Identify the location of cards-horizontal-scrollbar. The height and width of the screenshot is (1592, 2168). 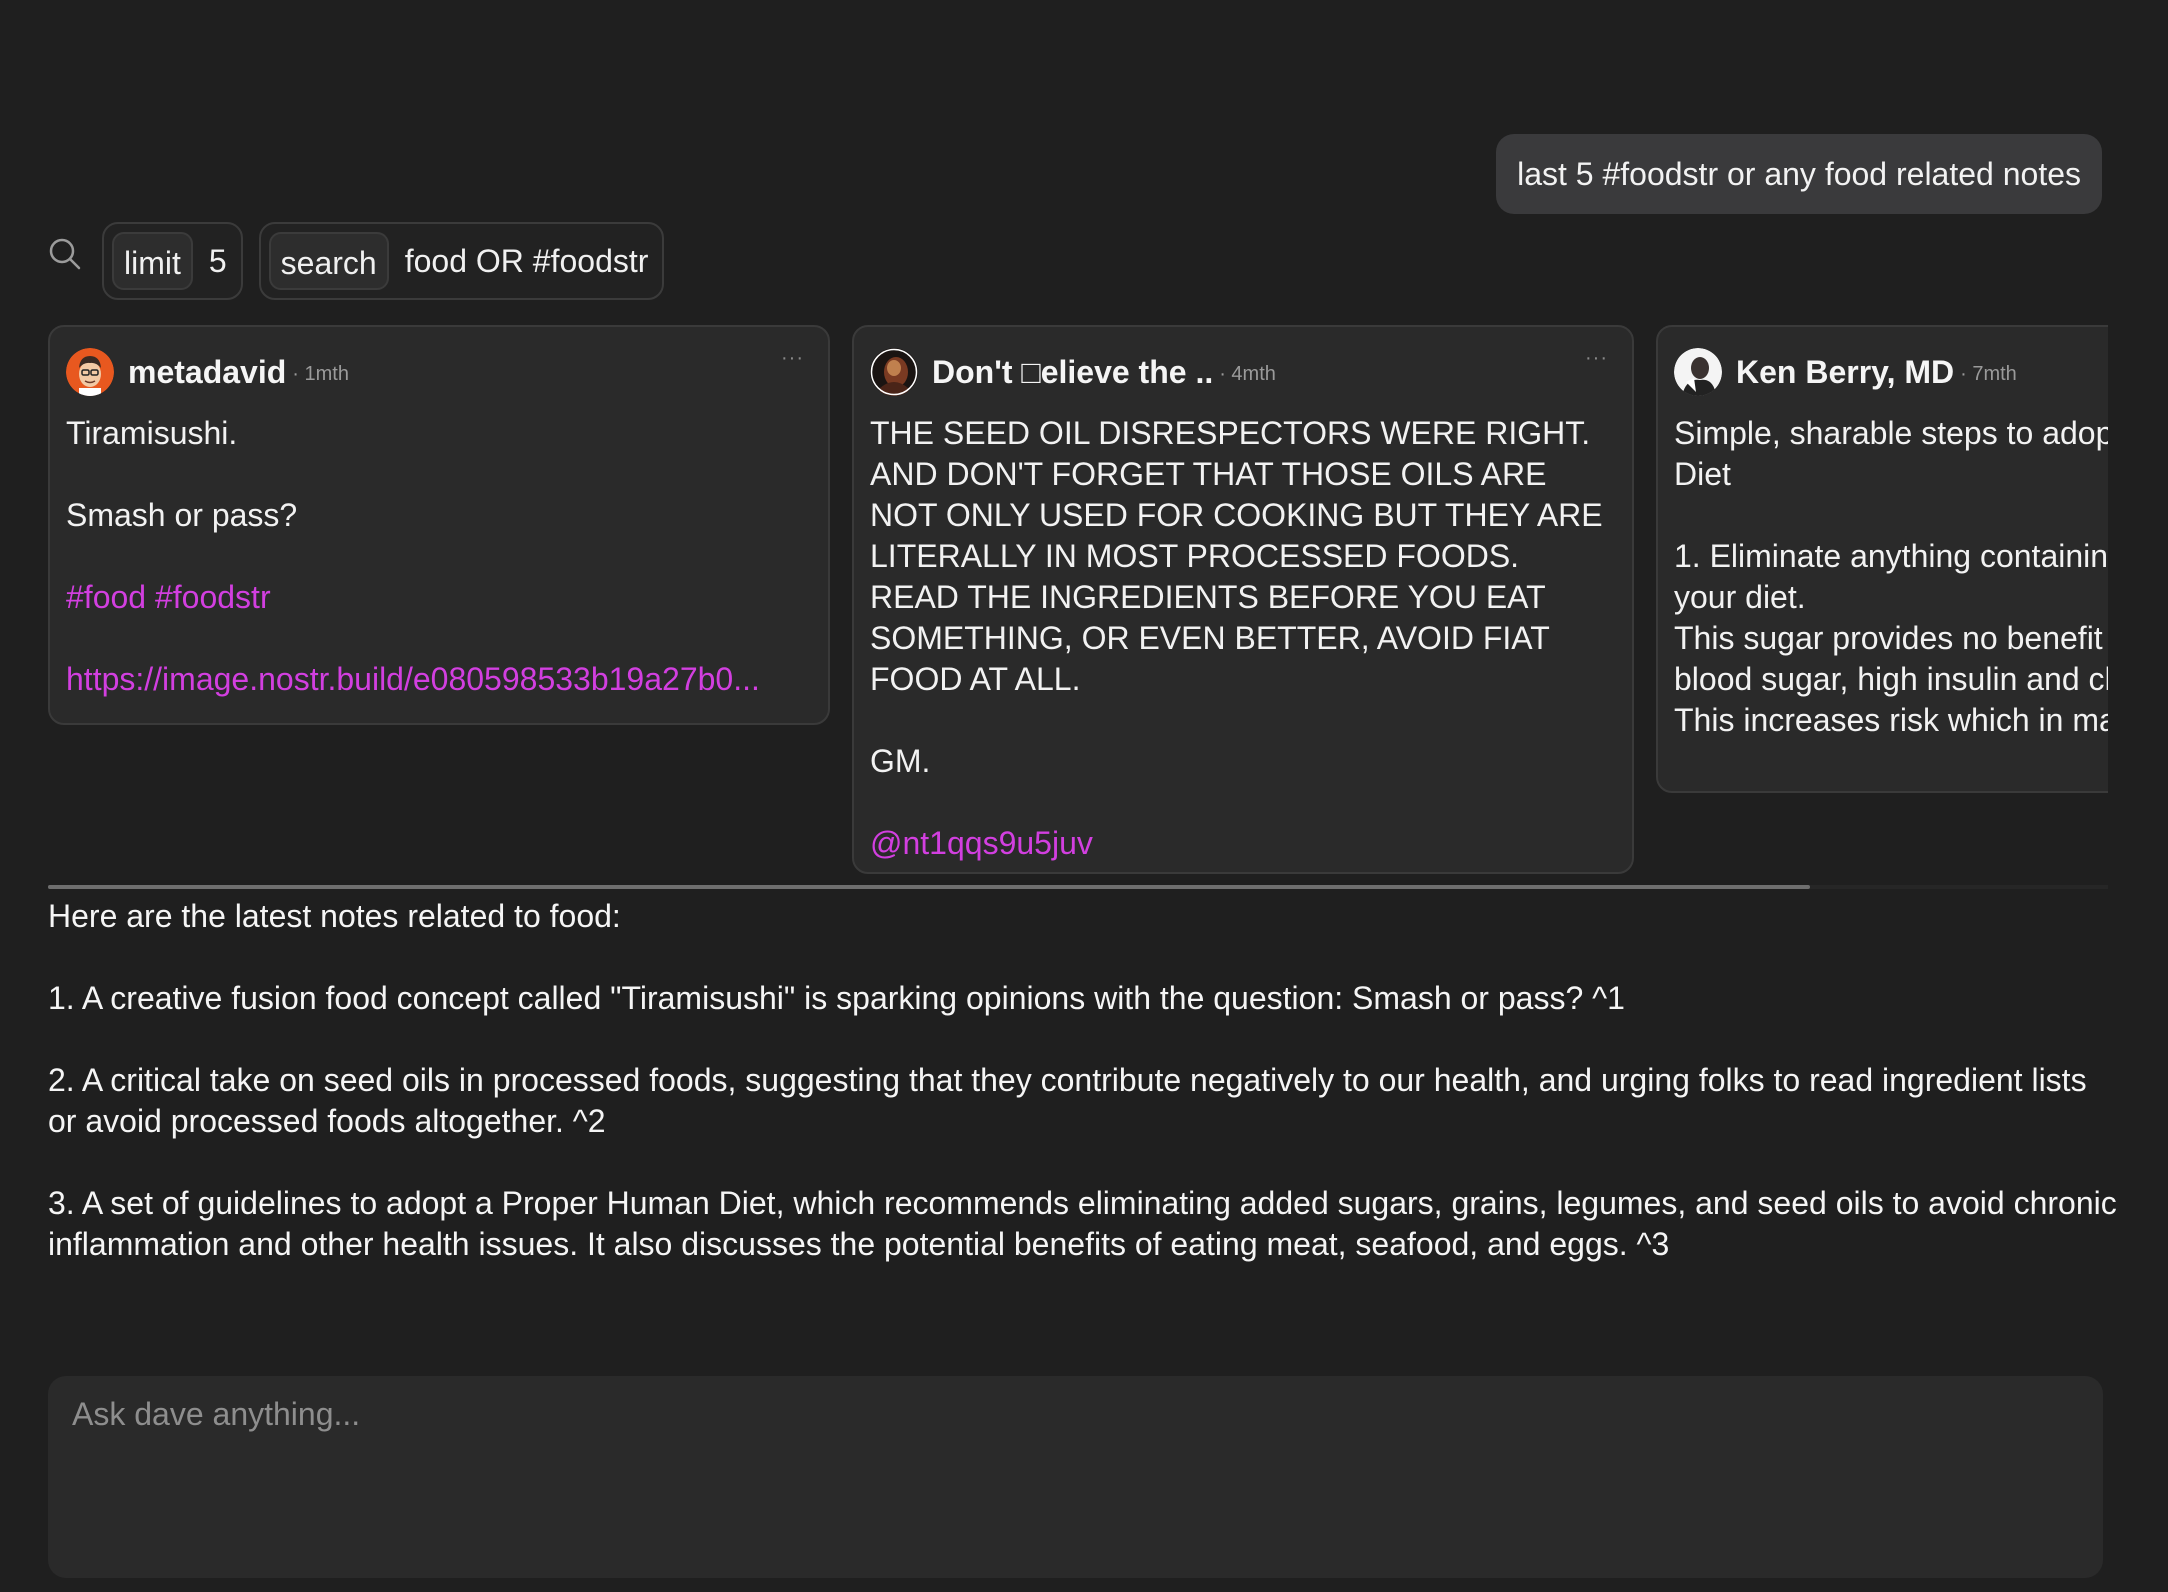
(1078, 887).